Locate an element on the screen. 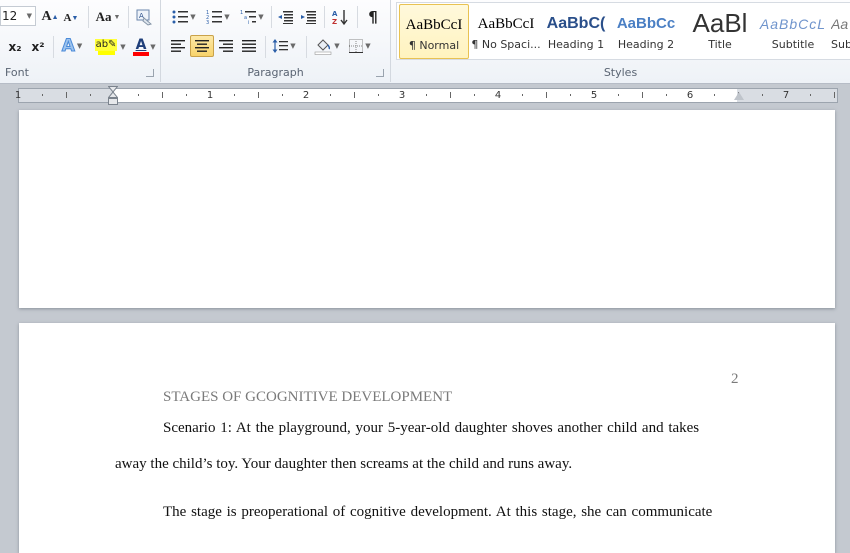 The width and height of the screenshot is (850, 553). ruler-number: 7 is located at coordinates (786, 95).